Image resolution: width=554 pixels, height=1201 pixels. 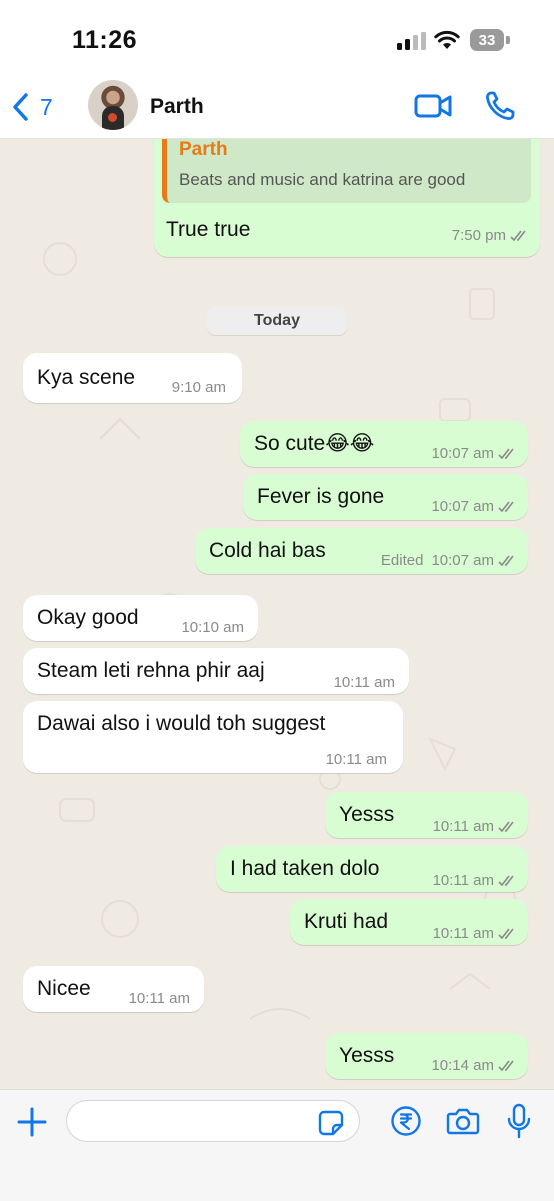 What do you see at coordinates (46, 106) in the screenshot?
I see `unread-chats-count: 7` at bounding box center [46, 106].